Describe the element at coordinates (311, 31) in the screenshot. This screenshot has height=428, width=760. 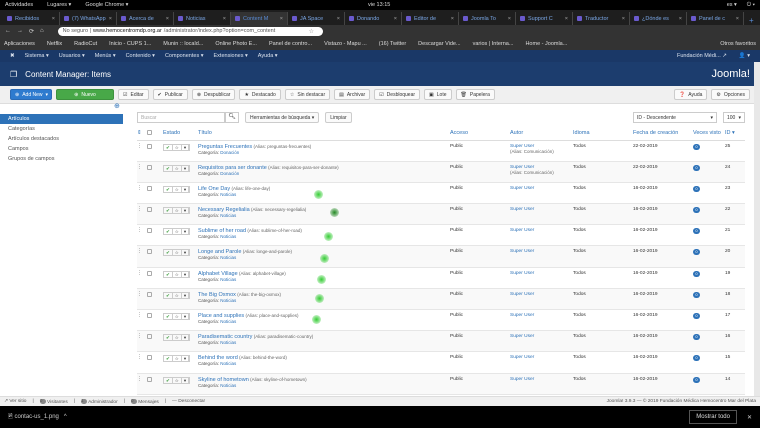
I see `bookmark-star-icon: ☆` at that location.